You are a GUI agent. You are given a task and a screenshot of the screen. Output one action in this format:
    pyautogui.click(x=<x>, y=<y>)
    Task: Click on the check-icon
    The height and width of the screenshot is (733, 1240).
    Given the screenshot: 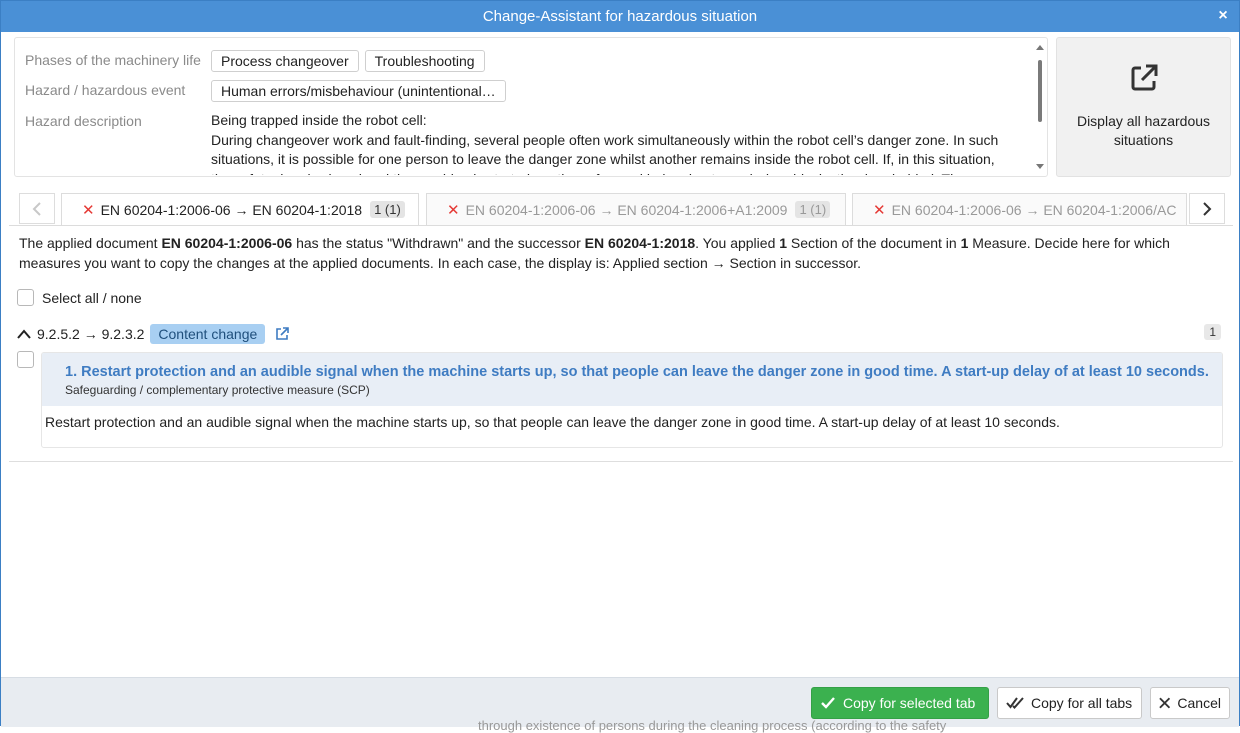 What is the action you would take?
    pyautogui.click(x=828, y=703)
    